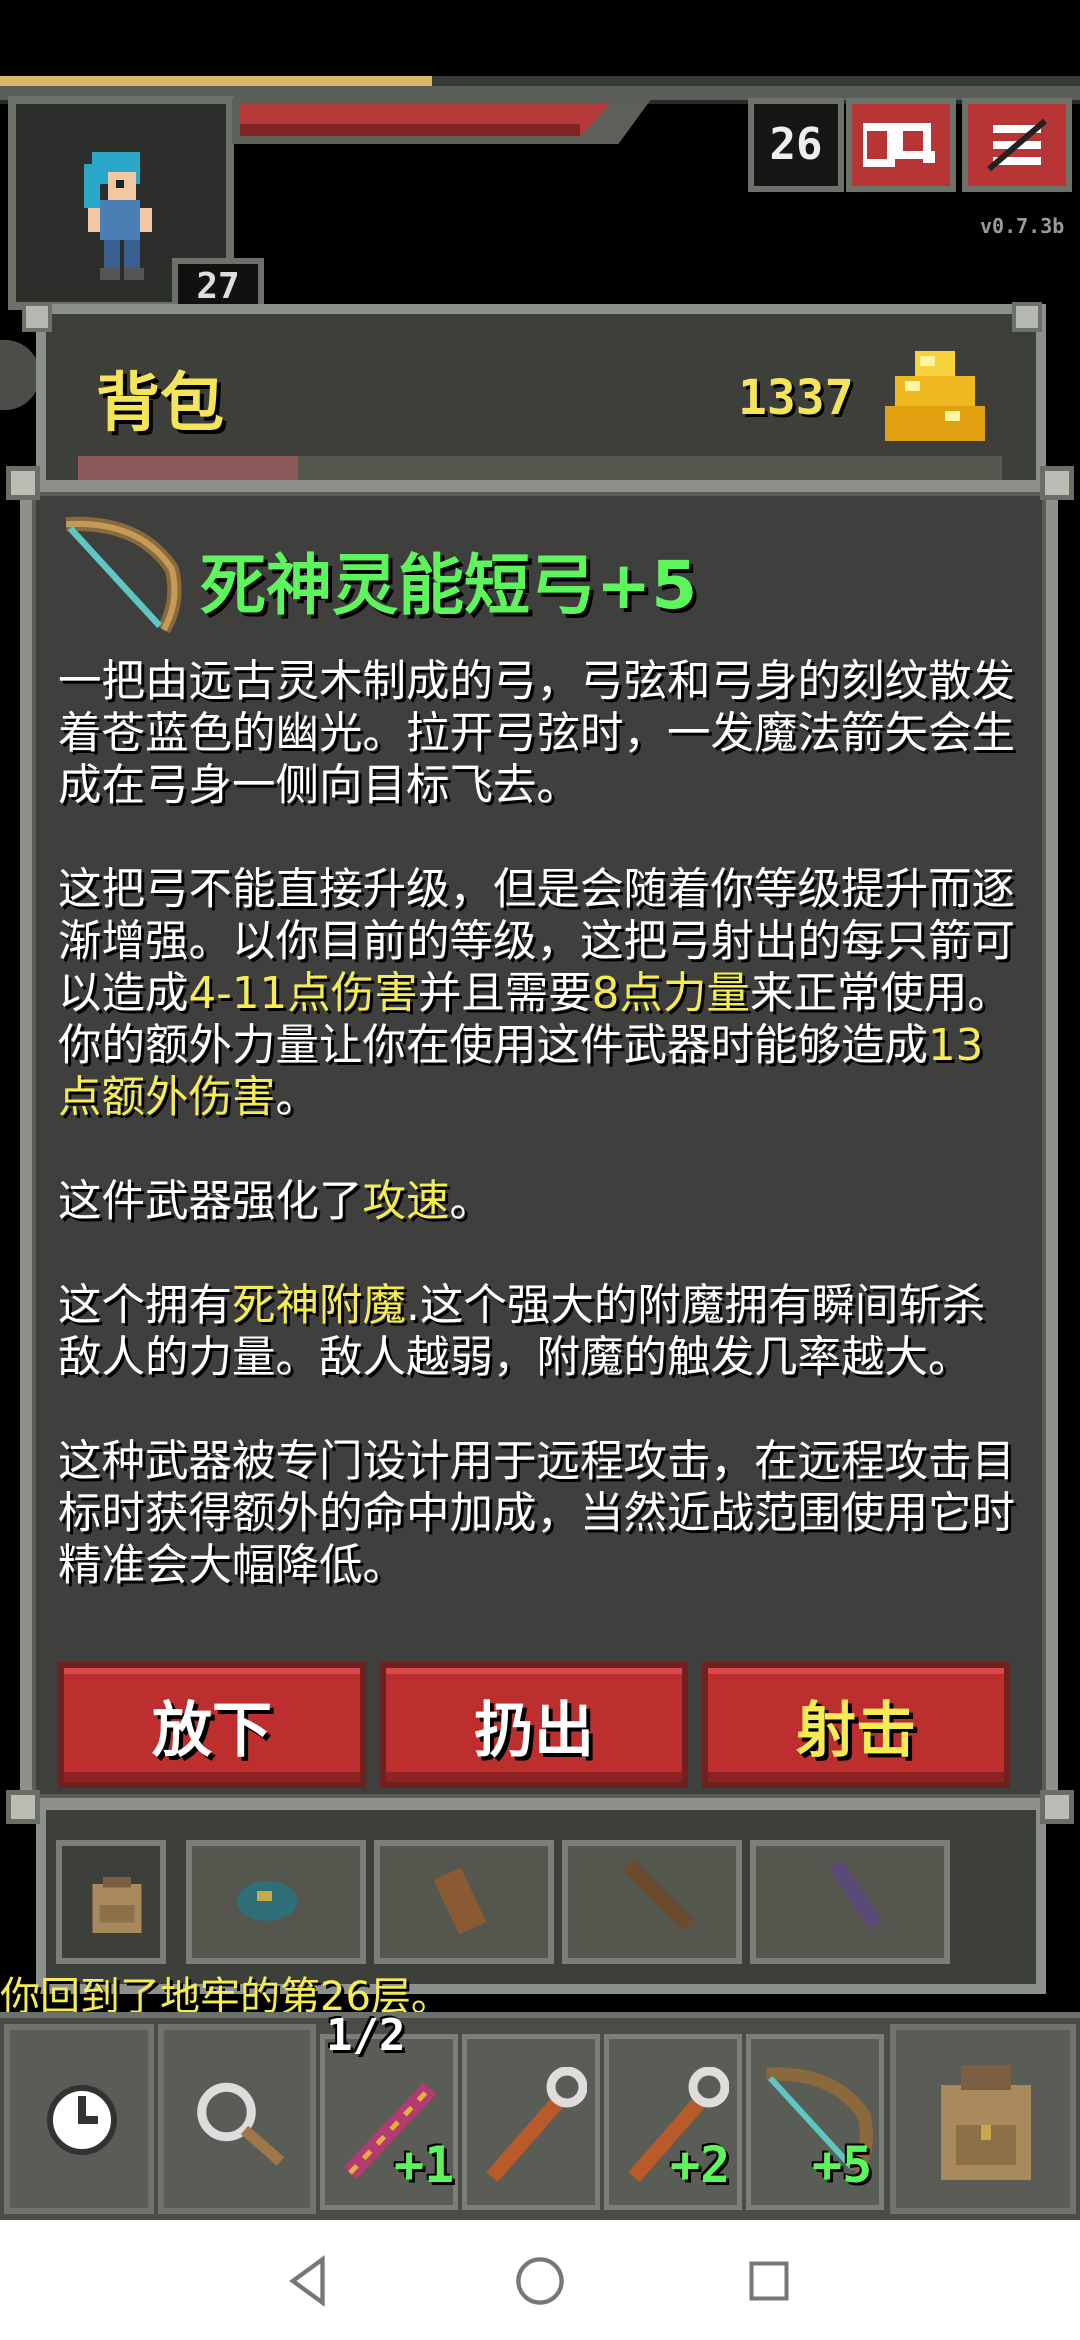 This screenshot has width=1080, height=2340. I want to click on item-title: 死神灵能短弓+5, so click(449, 585).